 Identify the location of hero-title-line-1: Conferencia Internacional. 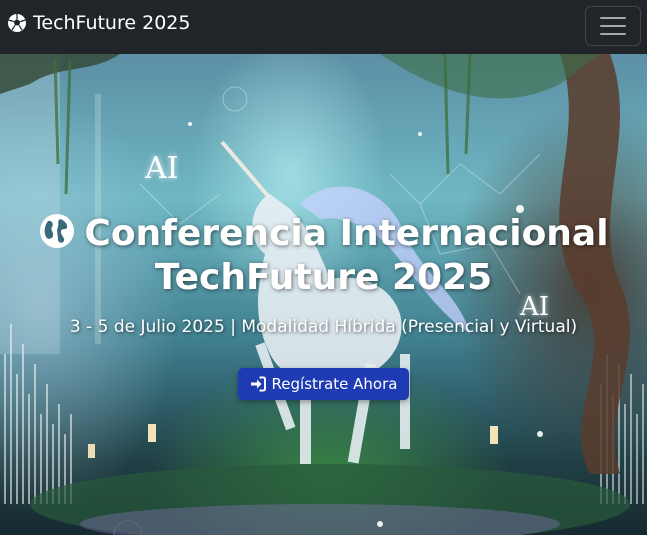
(323, 234).